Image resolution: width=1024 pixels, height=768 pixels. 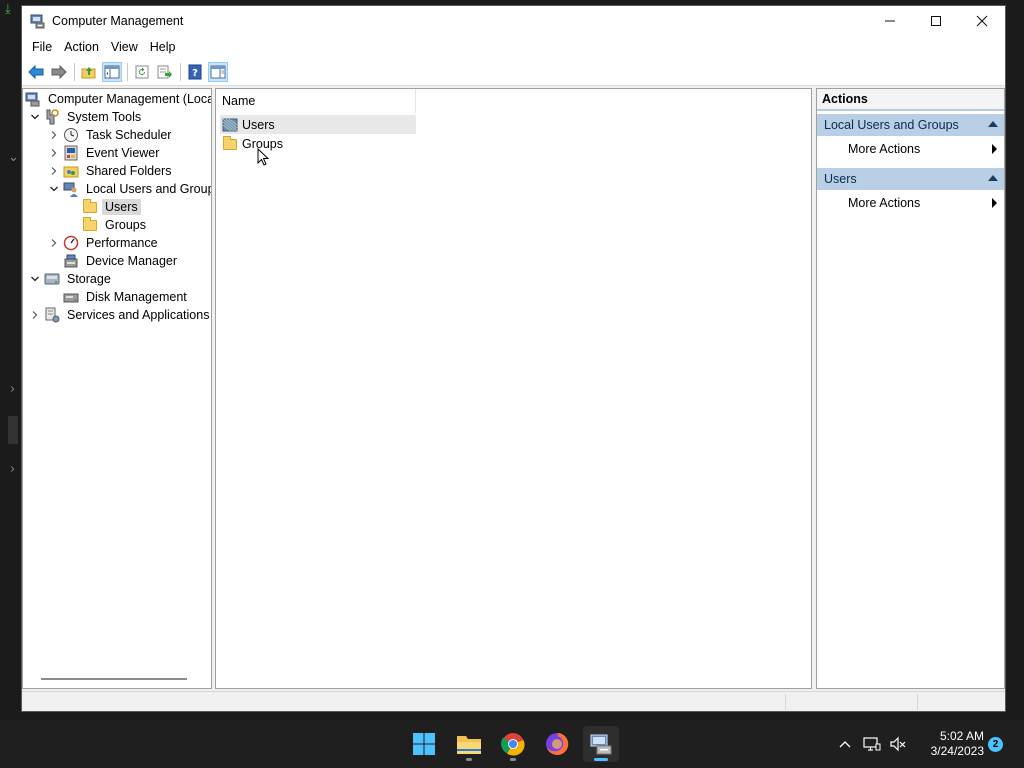 What do you see at coordinates (110, 207) in the screenshot?
I see `tree-item-users: Users` at bounding box center [110, 207].